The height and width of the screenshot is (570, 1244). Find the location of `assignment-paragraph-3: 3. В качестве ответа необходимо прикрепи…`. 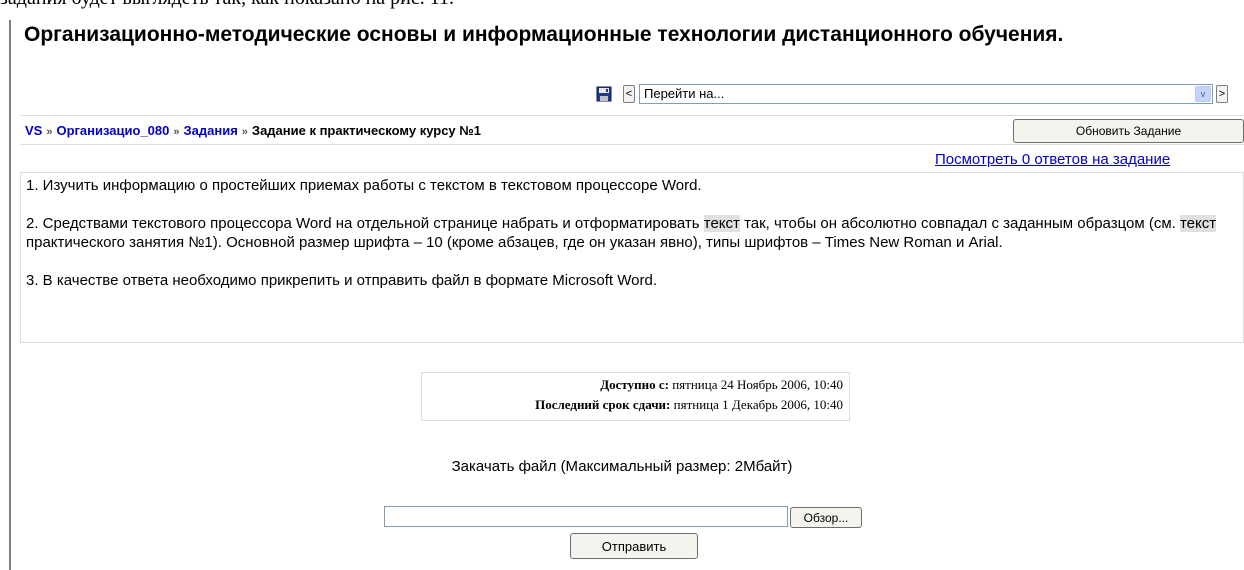

assignment-paragraph-3: 3. В качестве ответа необходимо прикрепи… is located at coordinates (341, 280).